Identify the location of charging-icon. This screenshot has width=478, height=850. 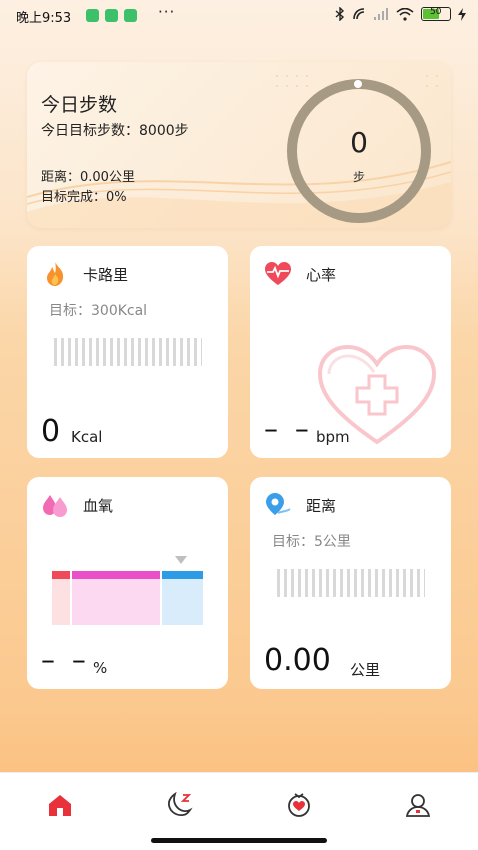
(462, 14).